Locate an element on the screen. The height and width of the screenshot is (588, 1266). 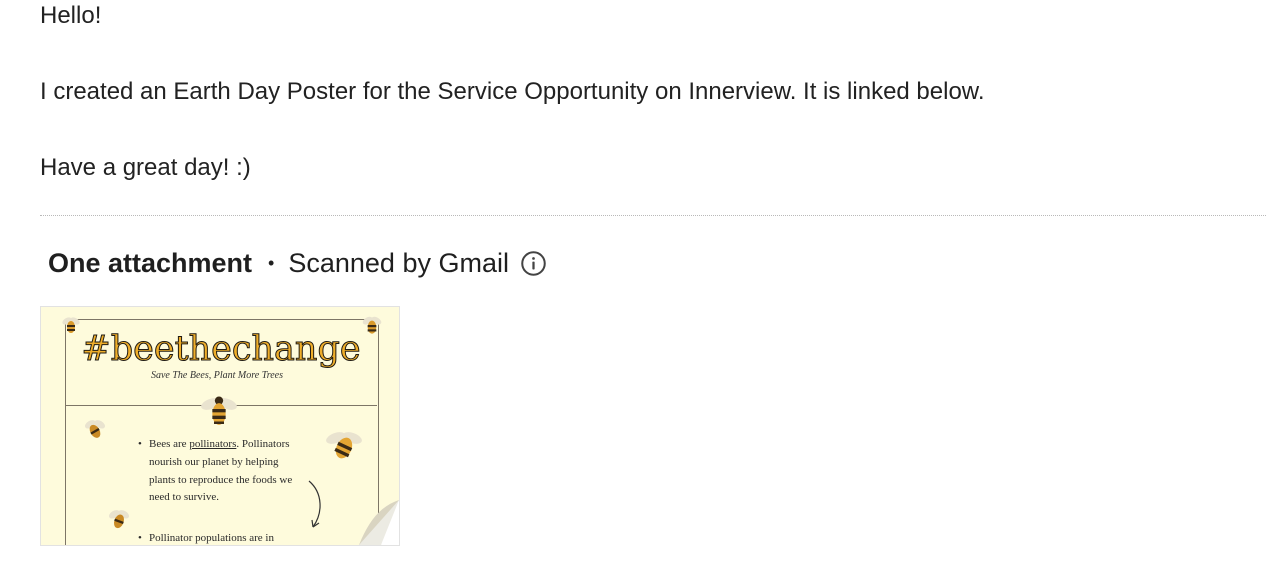
attachments-header: One attachment • Scanned by Gmail is located at coordinates (297, 263).